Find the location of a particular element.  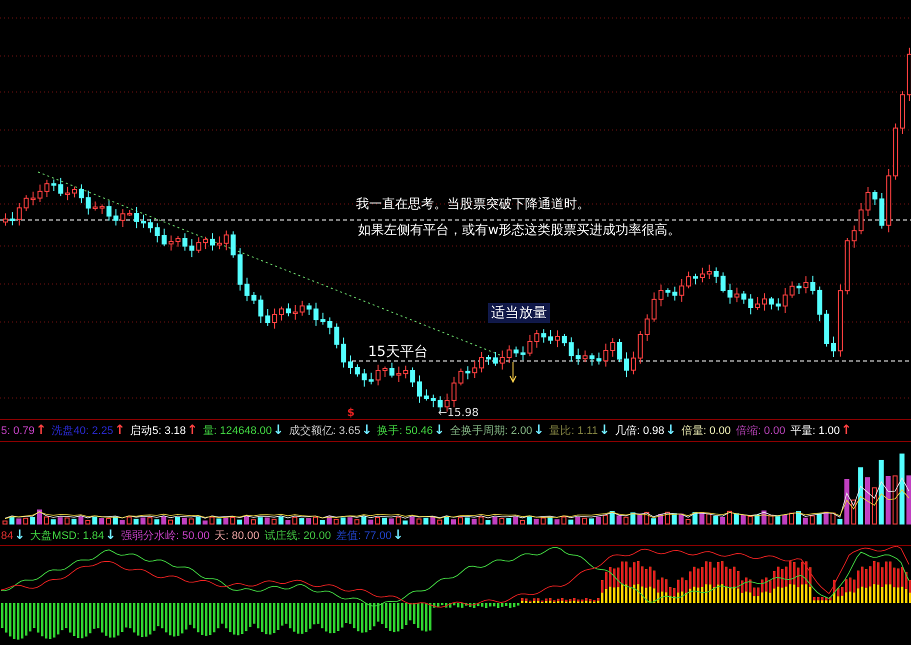

annotation-text: 我一直在思考。当股票突破下降通道时。 is located at coordinates (473, 204).